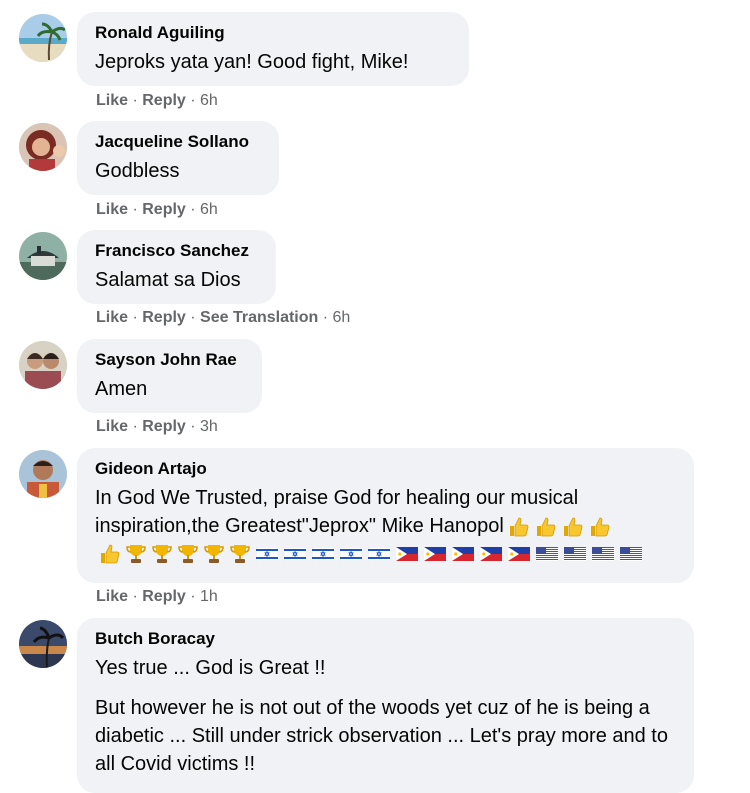 The height and width of the screenshot is (793, 750). I want to click on comment-bubble: Sayson John Rae Amen, so click(169, 376).